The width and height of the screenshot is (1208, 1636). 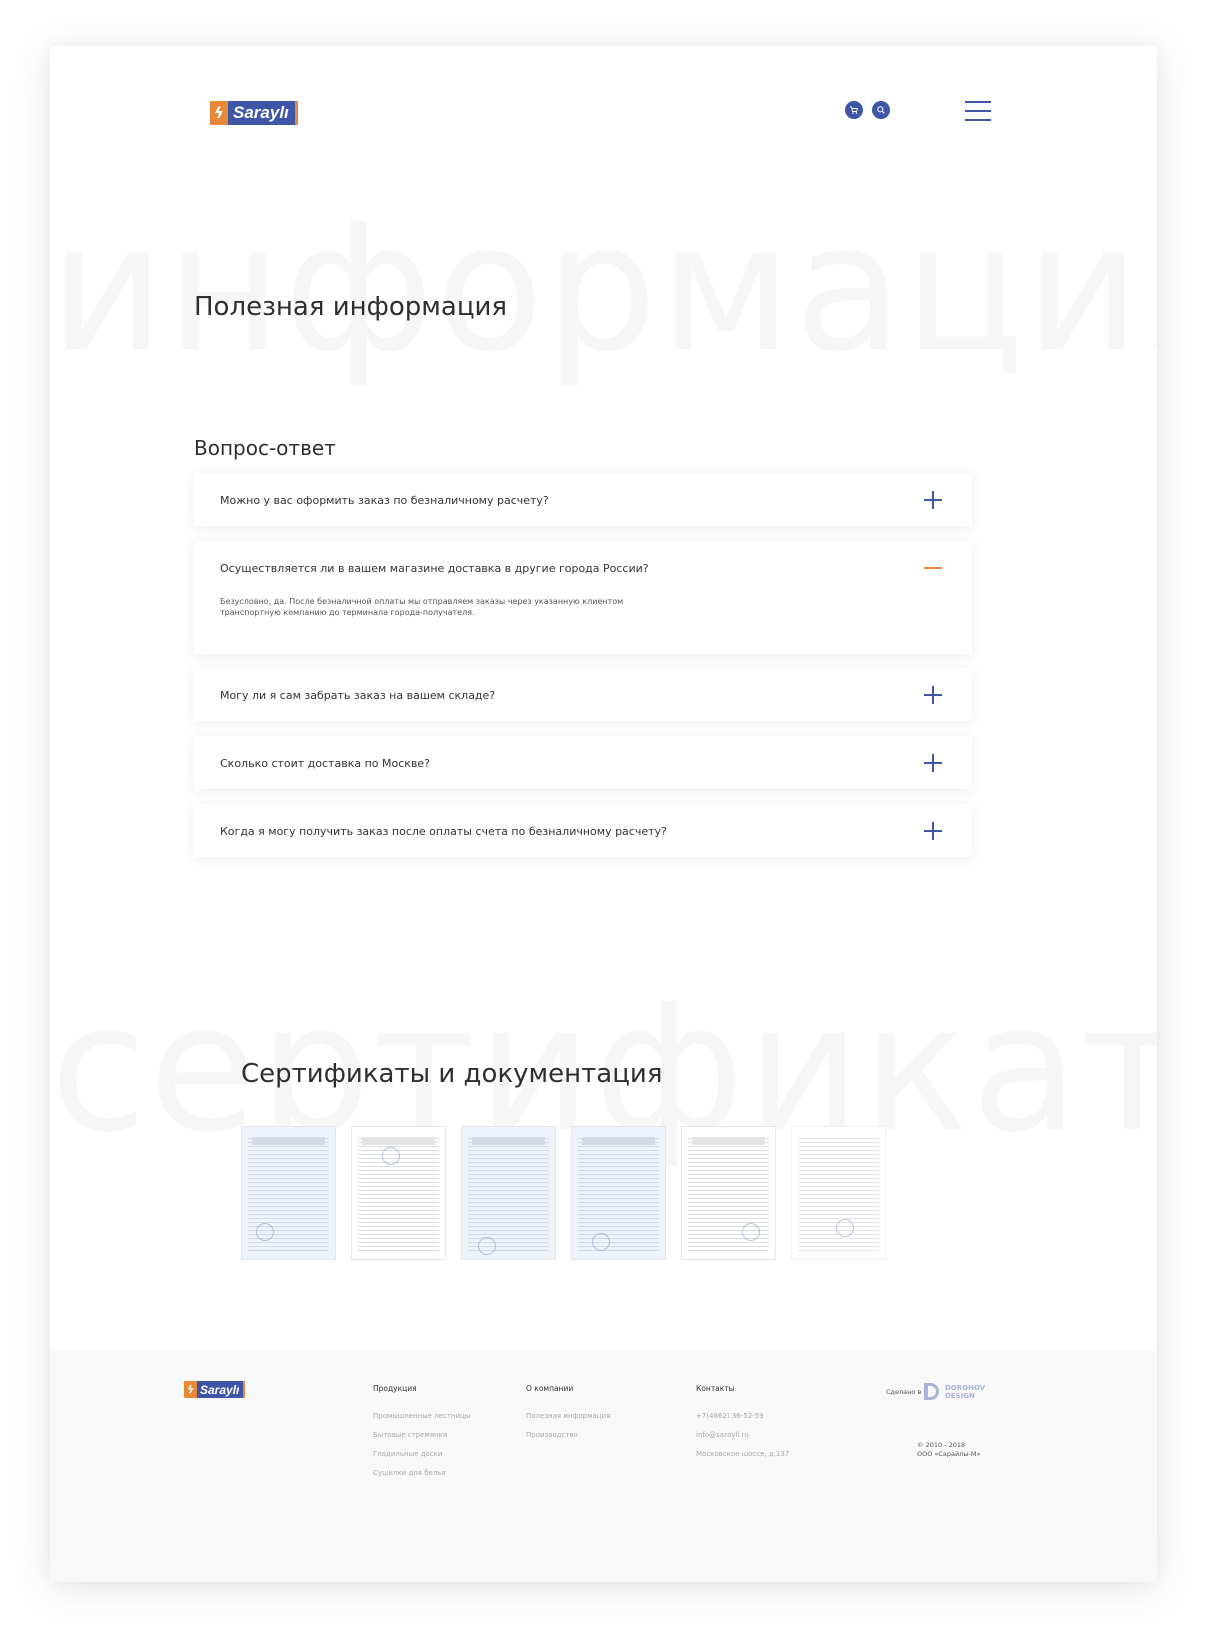 I want to click on cart-button, so click(x=854, y=110).